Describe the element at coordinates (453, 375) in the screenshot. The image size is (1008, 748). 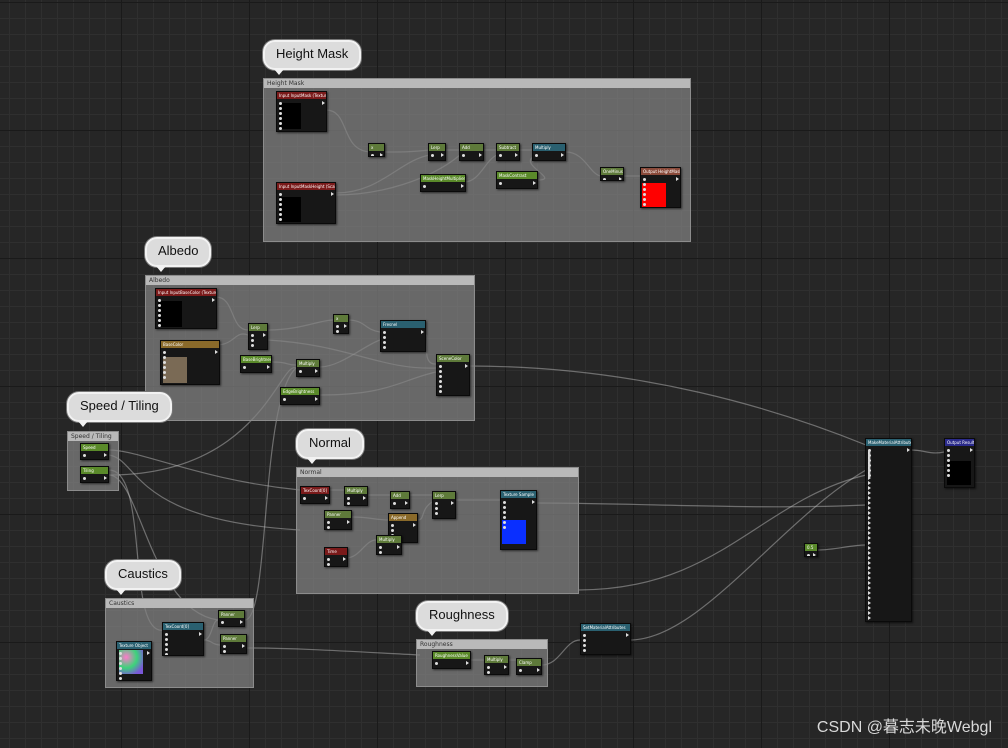
I see `node-albedo-scene-depth: SceneColor` at that location.